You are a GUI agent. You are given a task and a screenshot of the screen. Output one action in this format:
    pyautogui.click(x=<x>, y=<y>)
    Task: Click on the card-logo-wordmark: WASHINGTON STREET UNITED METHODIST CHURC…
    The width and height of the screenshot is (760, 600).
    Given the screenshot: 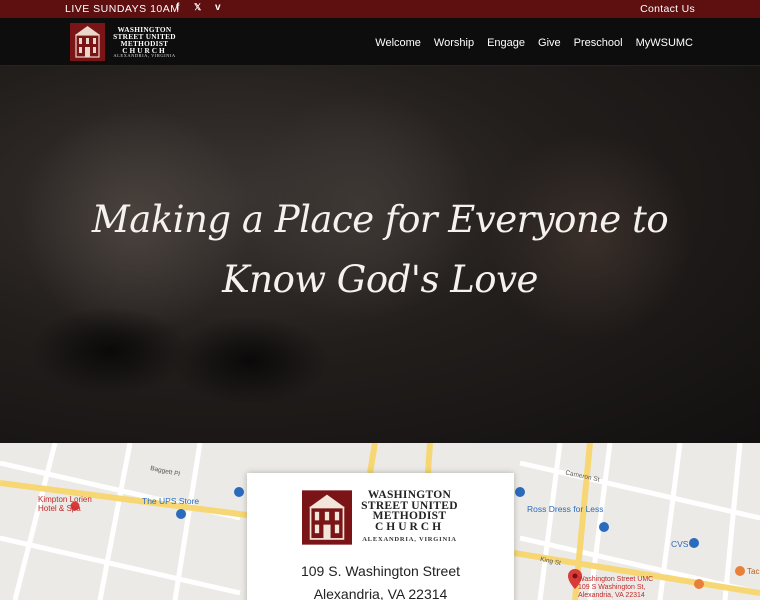 What is the action you would take?
    pyautogui.click(x=409, y=511)
    